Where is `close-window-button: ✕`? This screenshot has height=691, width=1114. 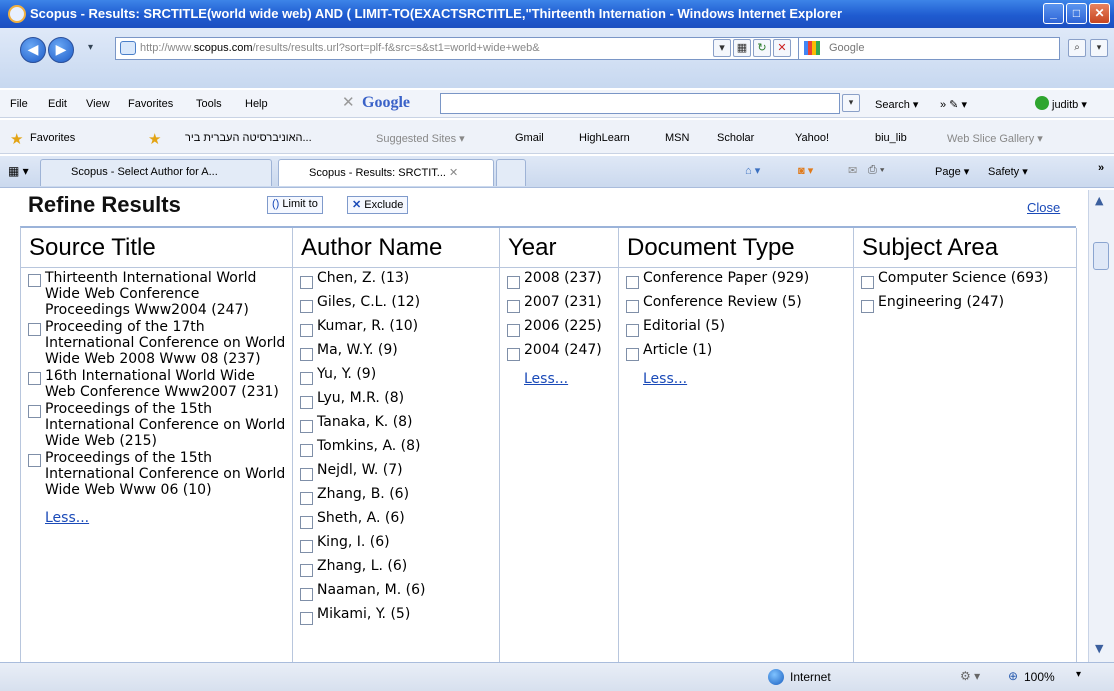 close-window-button: ✕ is located at coordinates (1099, 13).